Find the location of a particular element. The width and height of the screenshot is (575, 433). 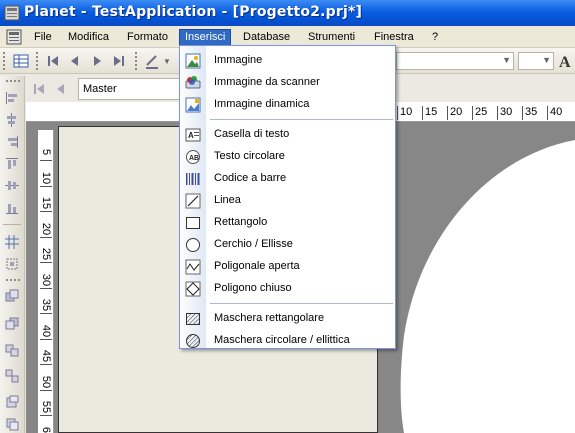

align-top-icon is located at coordinates (12, 164).